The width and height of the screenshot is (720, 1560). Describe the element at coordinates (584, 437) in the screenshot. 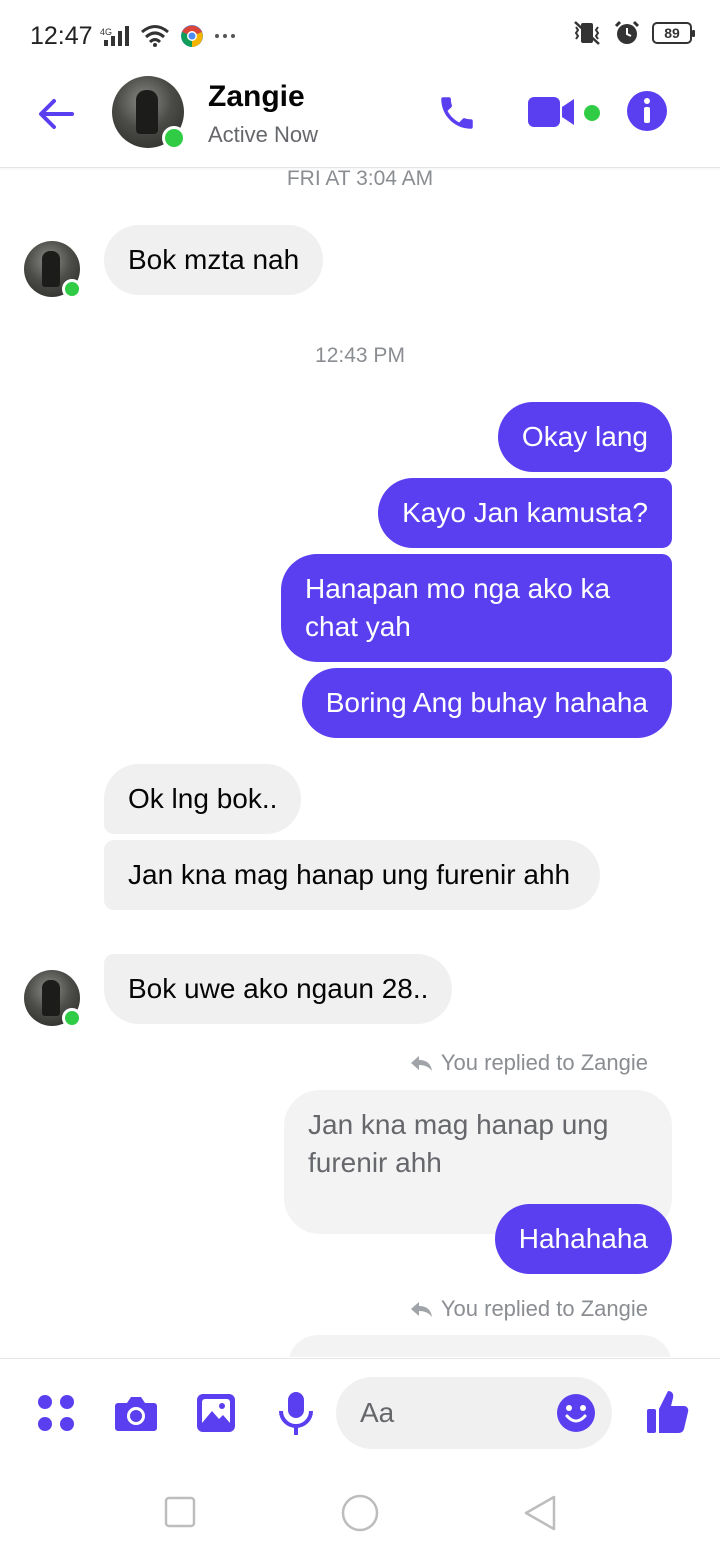

I see `outgoing-message: Okay lang` at that location.